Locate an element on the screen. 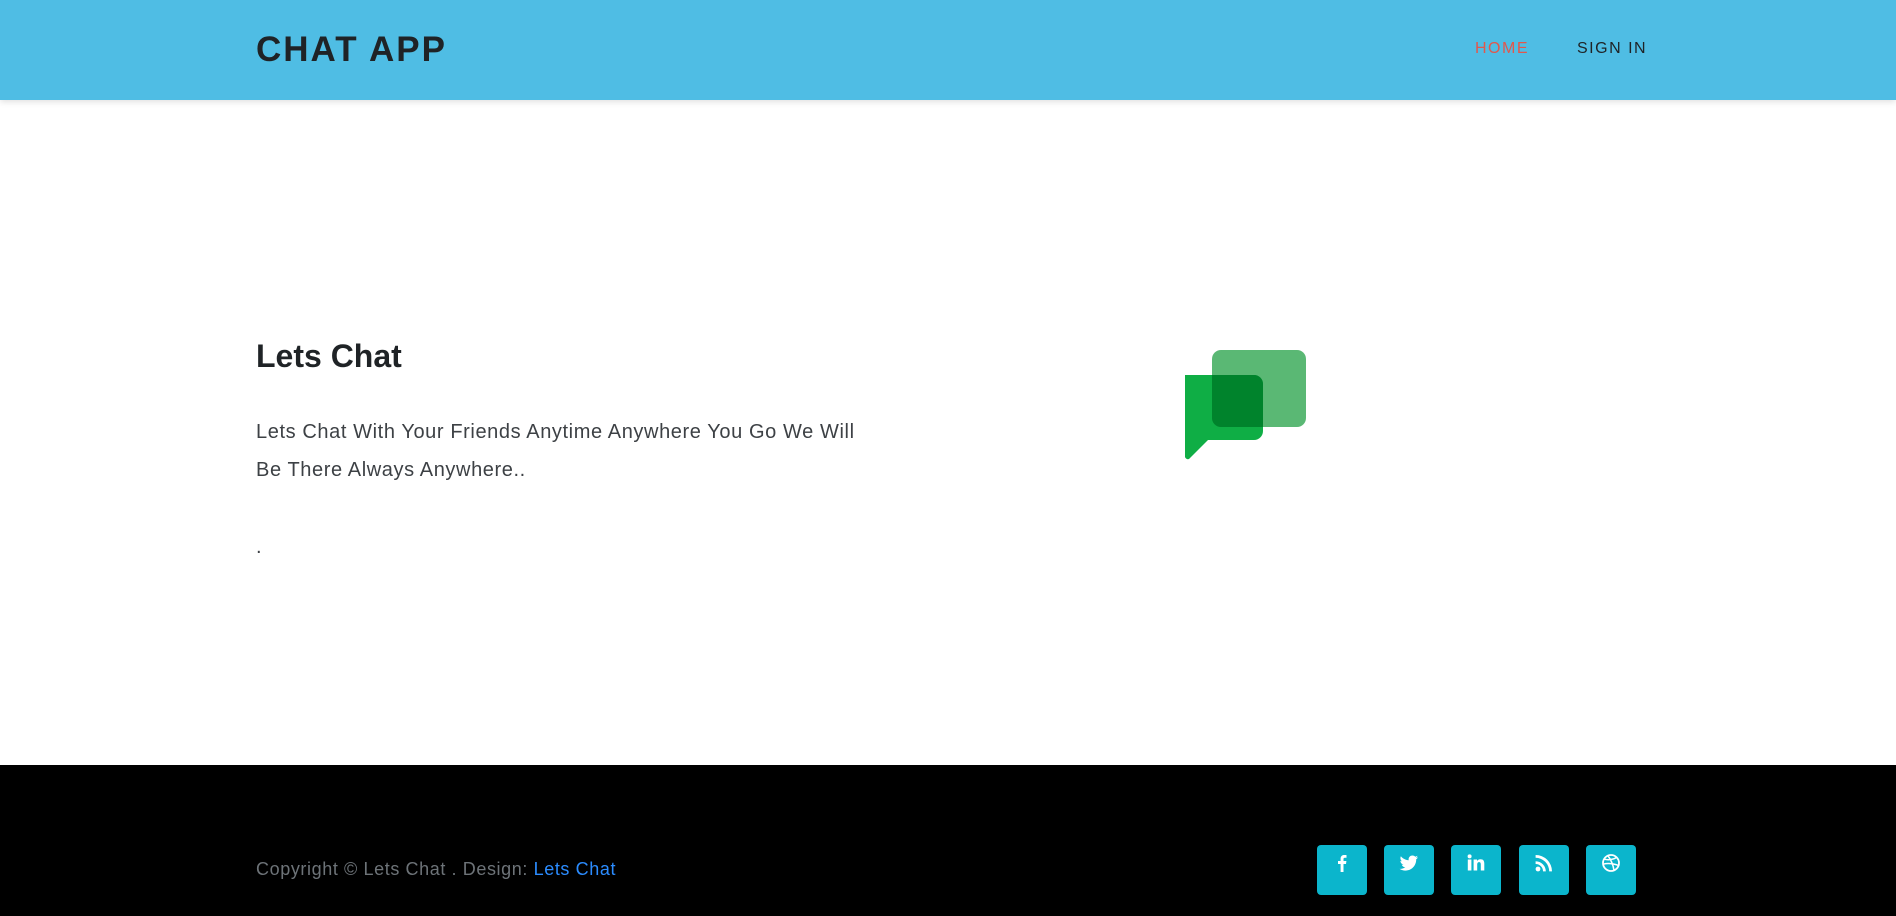 The height and width of the screenshot is (916, 1896). brand-logo-text: CHAT APP is located at coordinates (351, 50).